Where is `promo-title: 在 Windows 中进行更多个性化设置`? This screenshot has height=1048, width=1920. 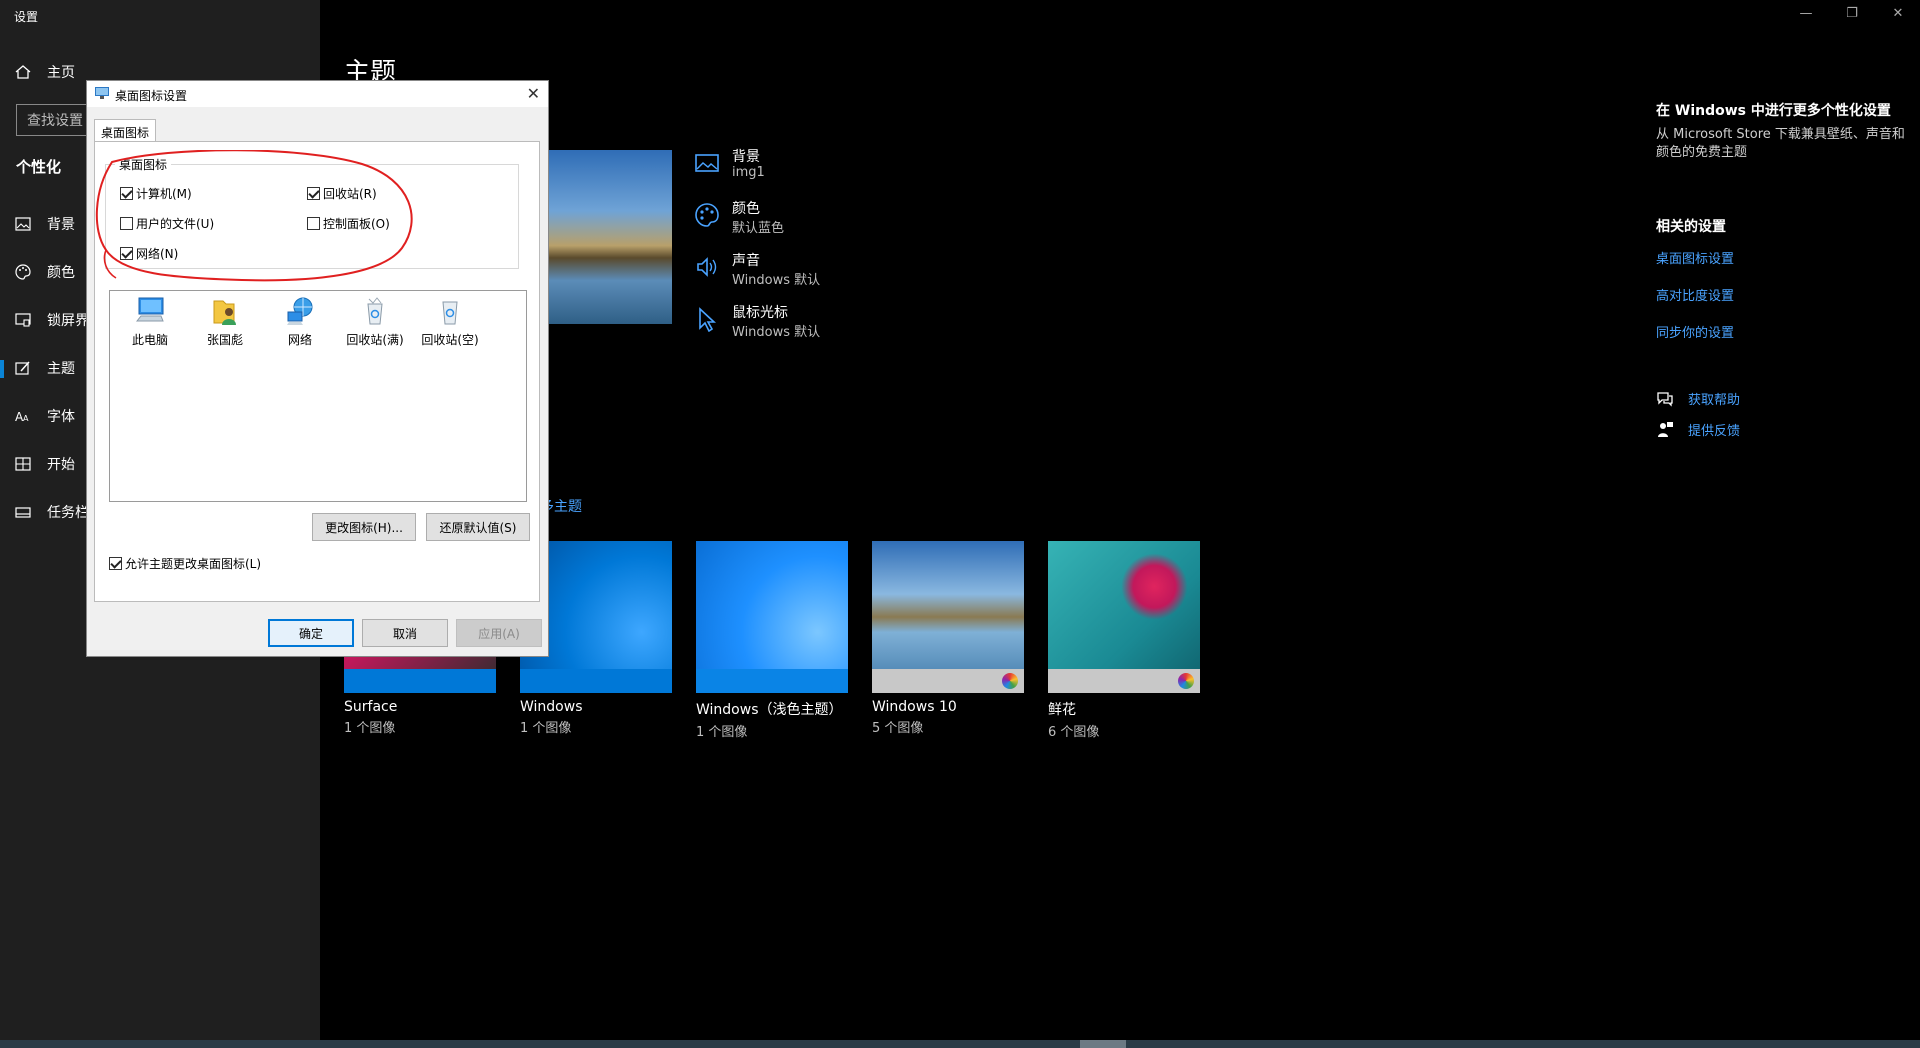
promo-title: 在 Windows 中进行更多个性化设置 is located at coordinates (1773, 111).